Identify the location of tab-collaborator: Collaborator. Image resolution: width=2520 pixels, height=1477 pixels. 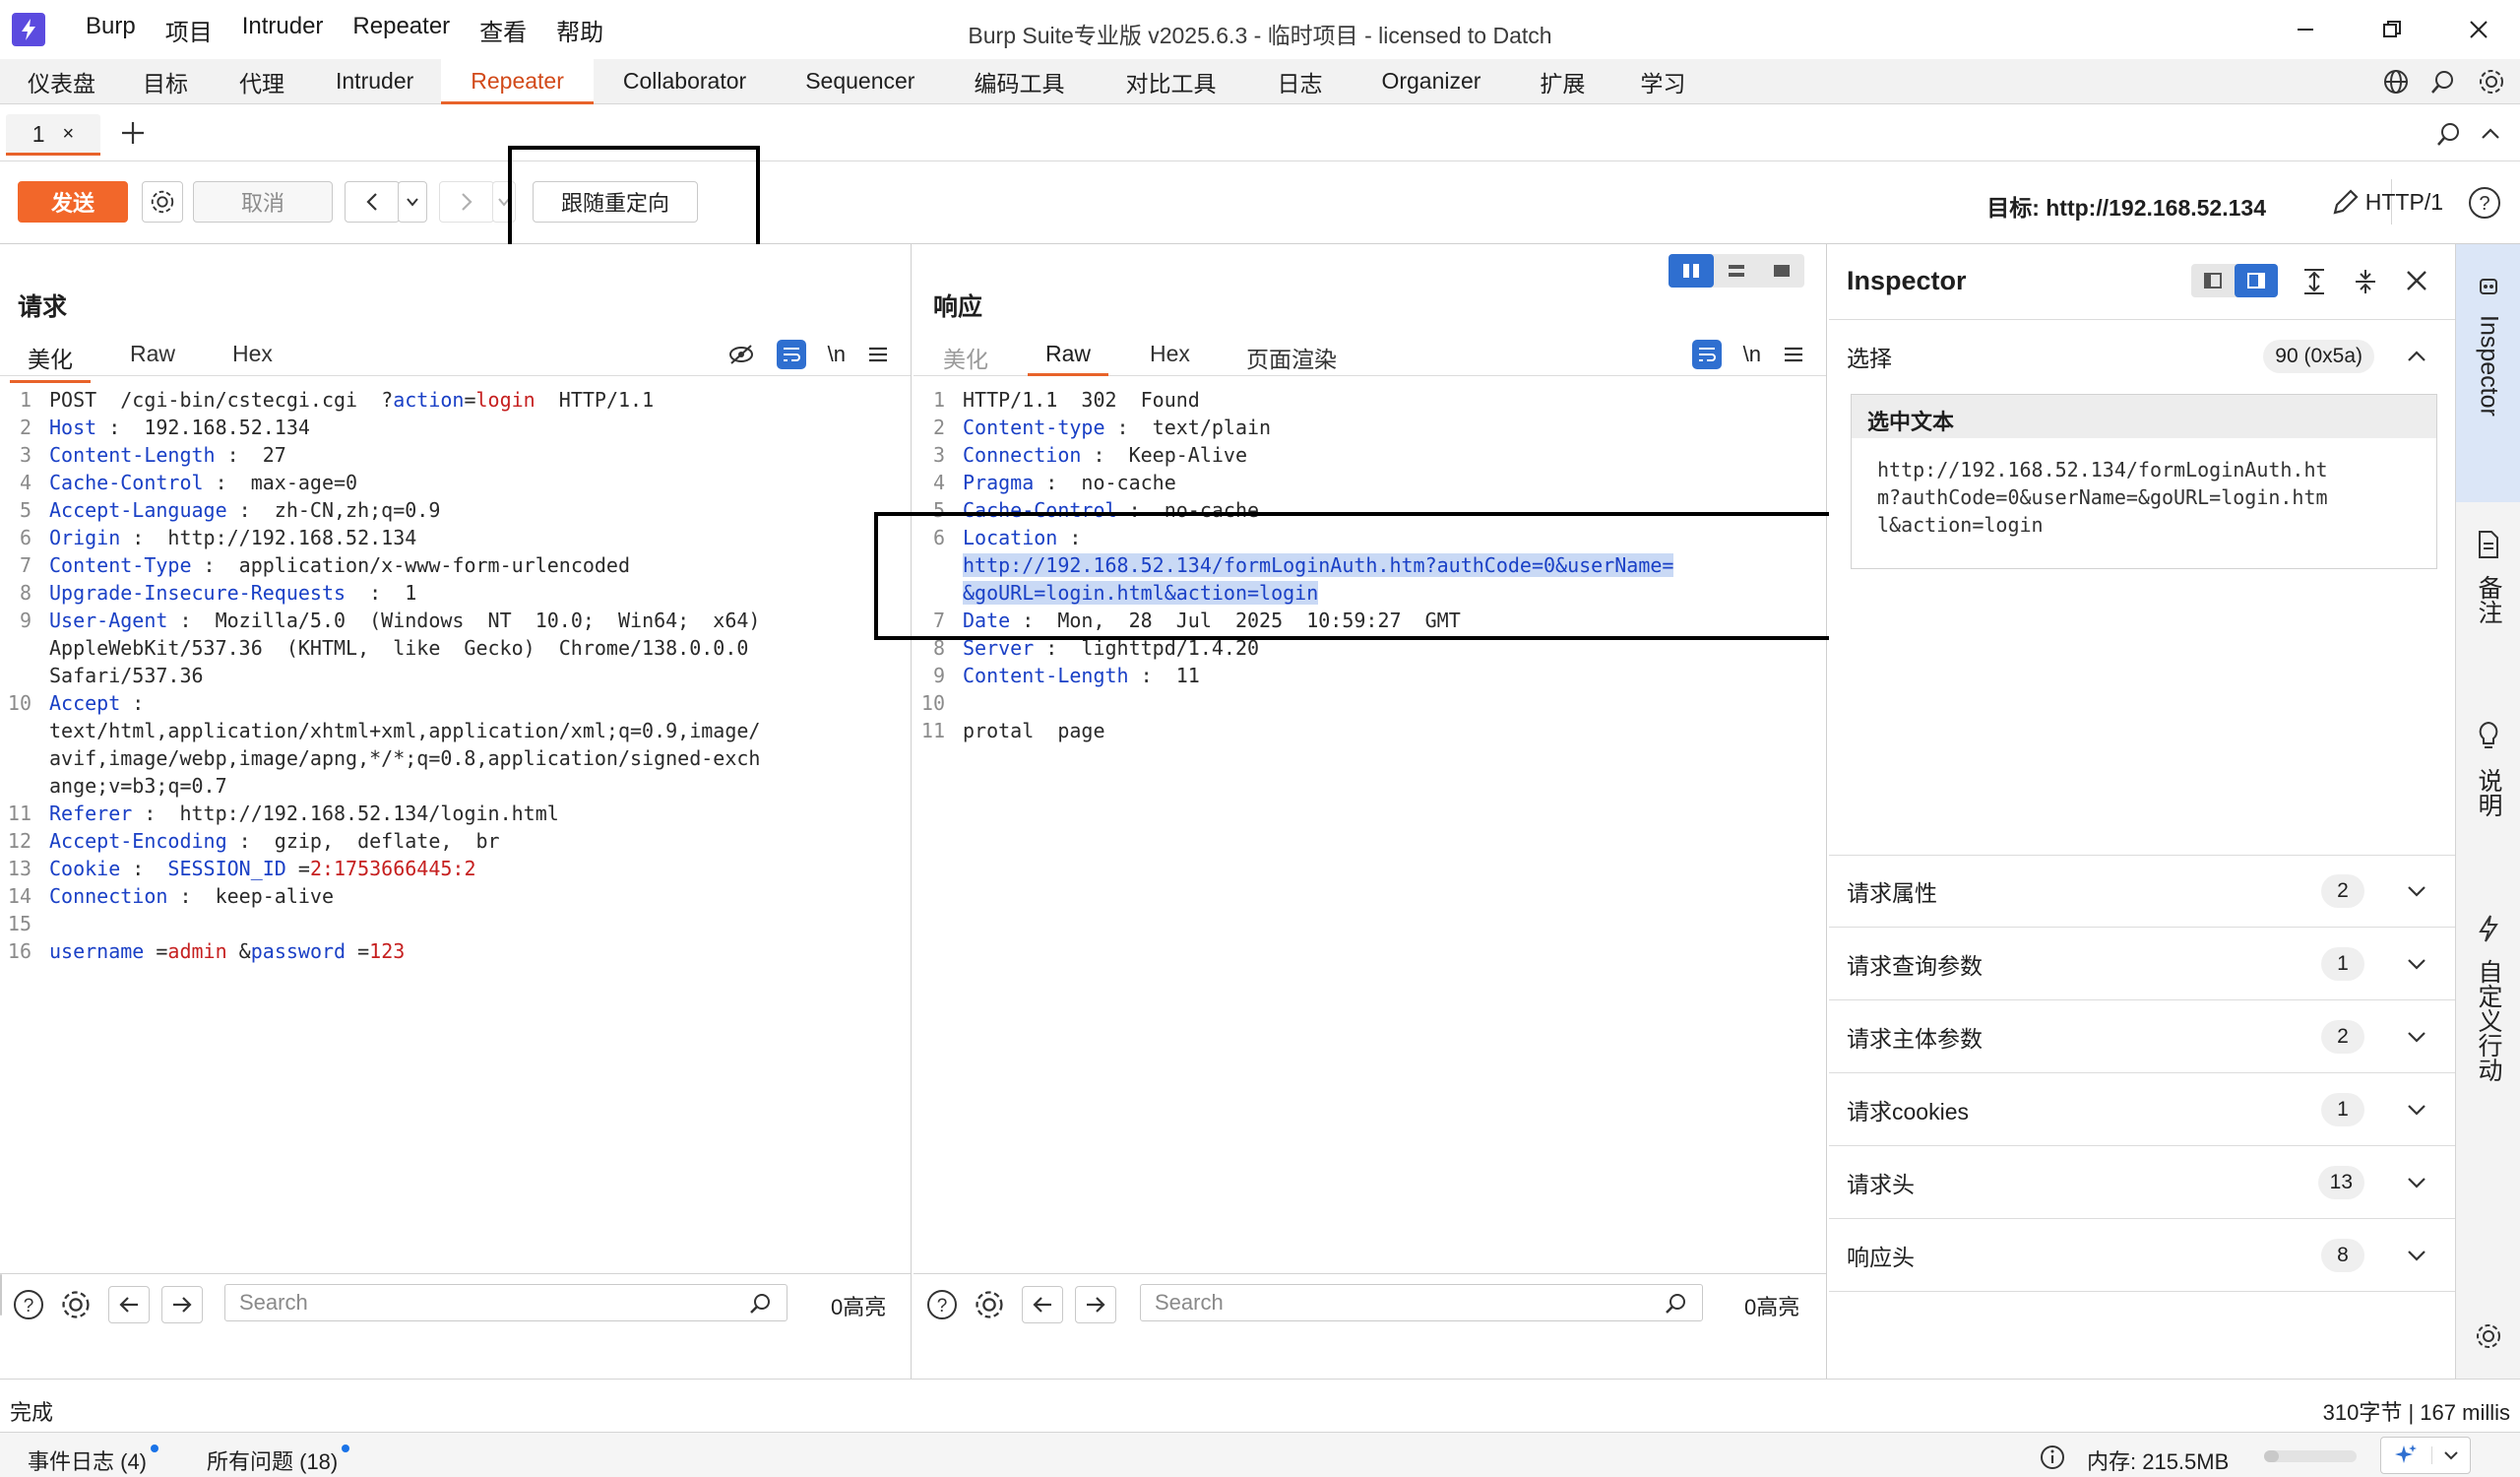
(685, 81).